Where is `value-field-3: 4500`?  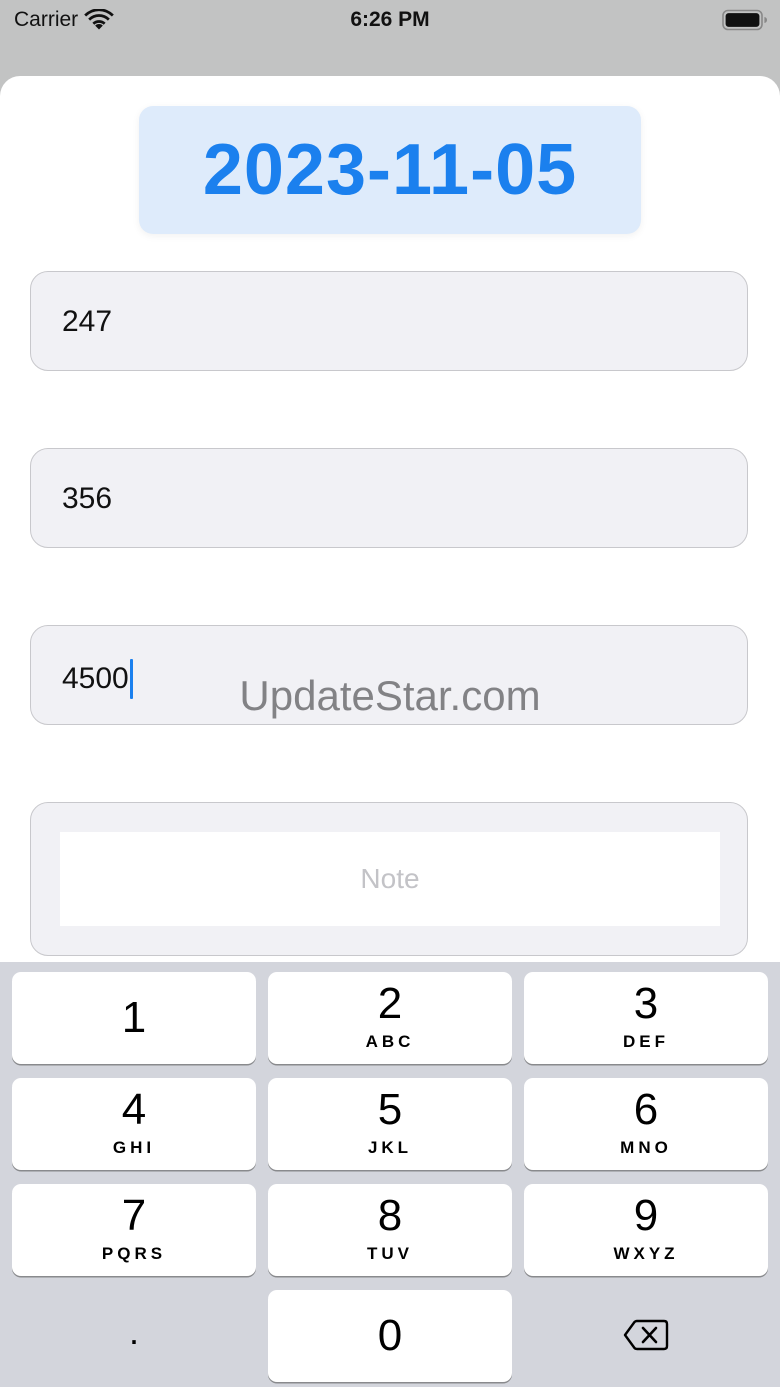 value-field-3: 4500 is located at coordinates (389, 675).